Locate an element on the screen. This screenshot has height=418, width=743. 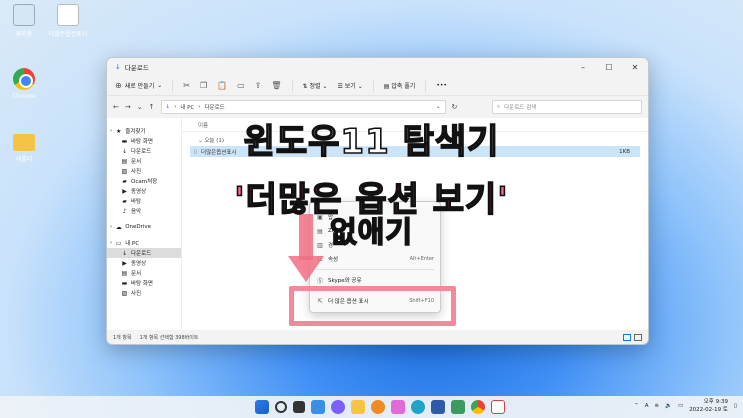
window-title: 다운로드 is located at coordinates (136, 68).